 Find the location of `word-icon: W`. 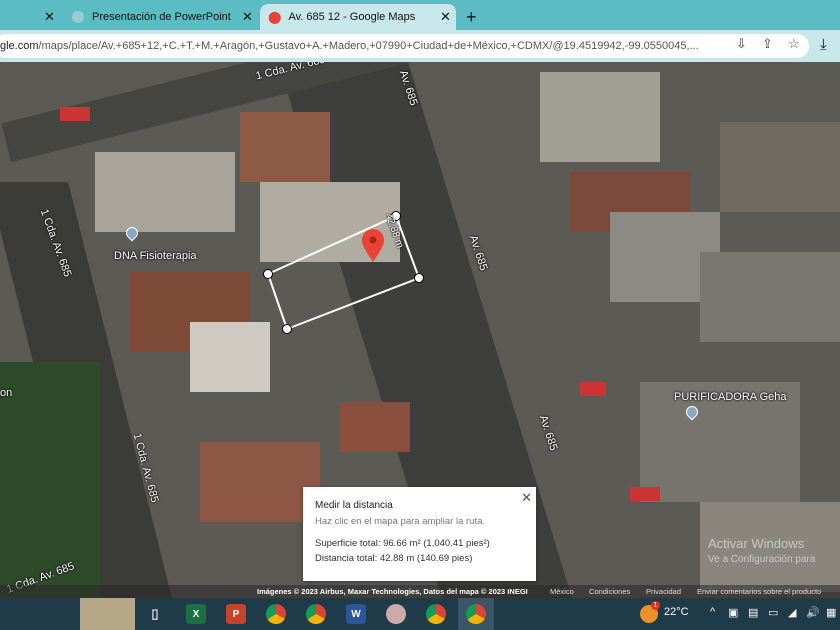

word-icon: W is located at coordinates (356, 614).